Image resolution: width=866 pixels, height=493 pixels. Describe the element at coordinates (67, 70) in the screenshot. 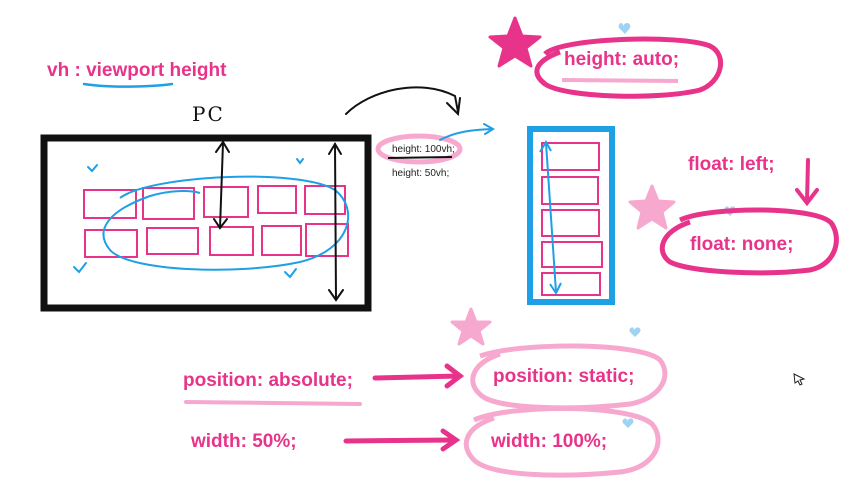

I see `vh-prefix: vh :` at that location.